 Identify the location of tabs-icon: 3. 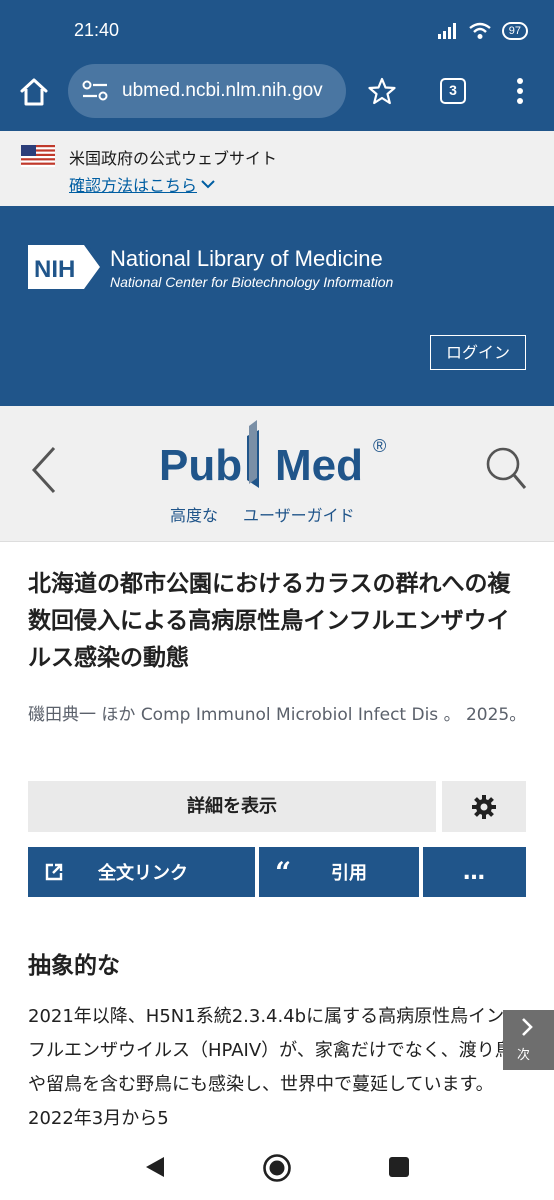
(453, 91).